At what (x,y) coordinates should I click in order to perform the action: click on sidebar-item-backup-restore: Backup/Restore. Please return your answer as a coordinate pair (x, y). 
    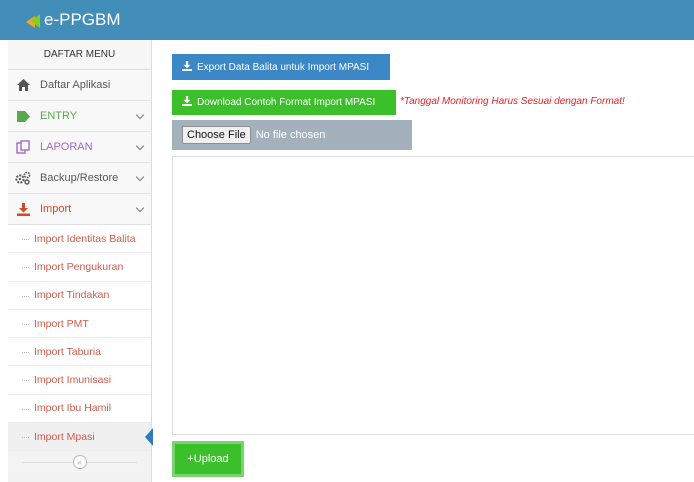
    Looking at the image, I should click on (79, 178).